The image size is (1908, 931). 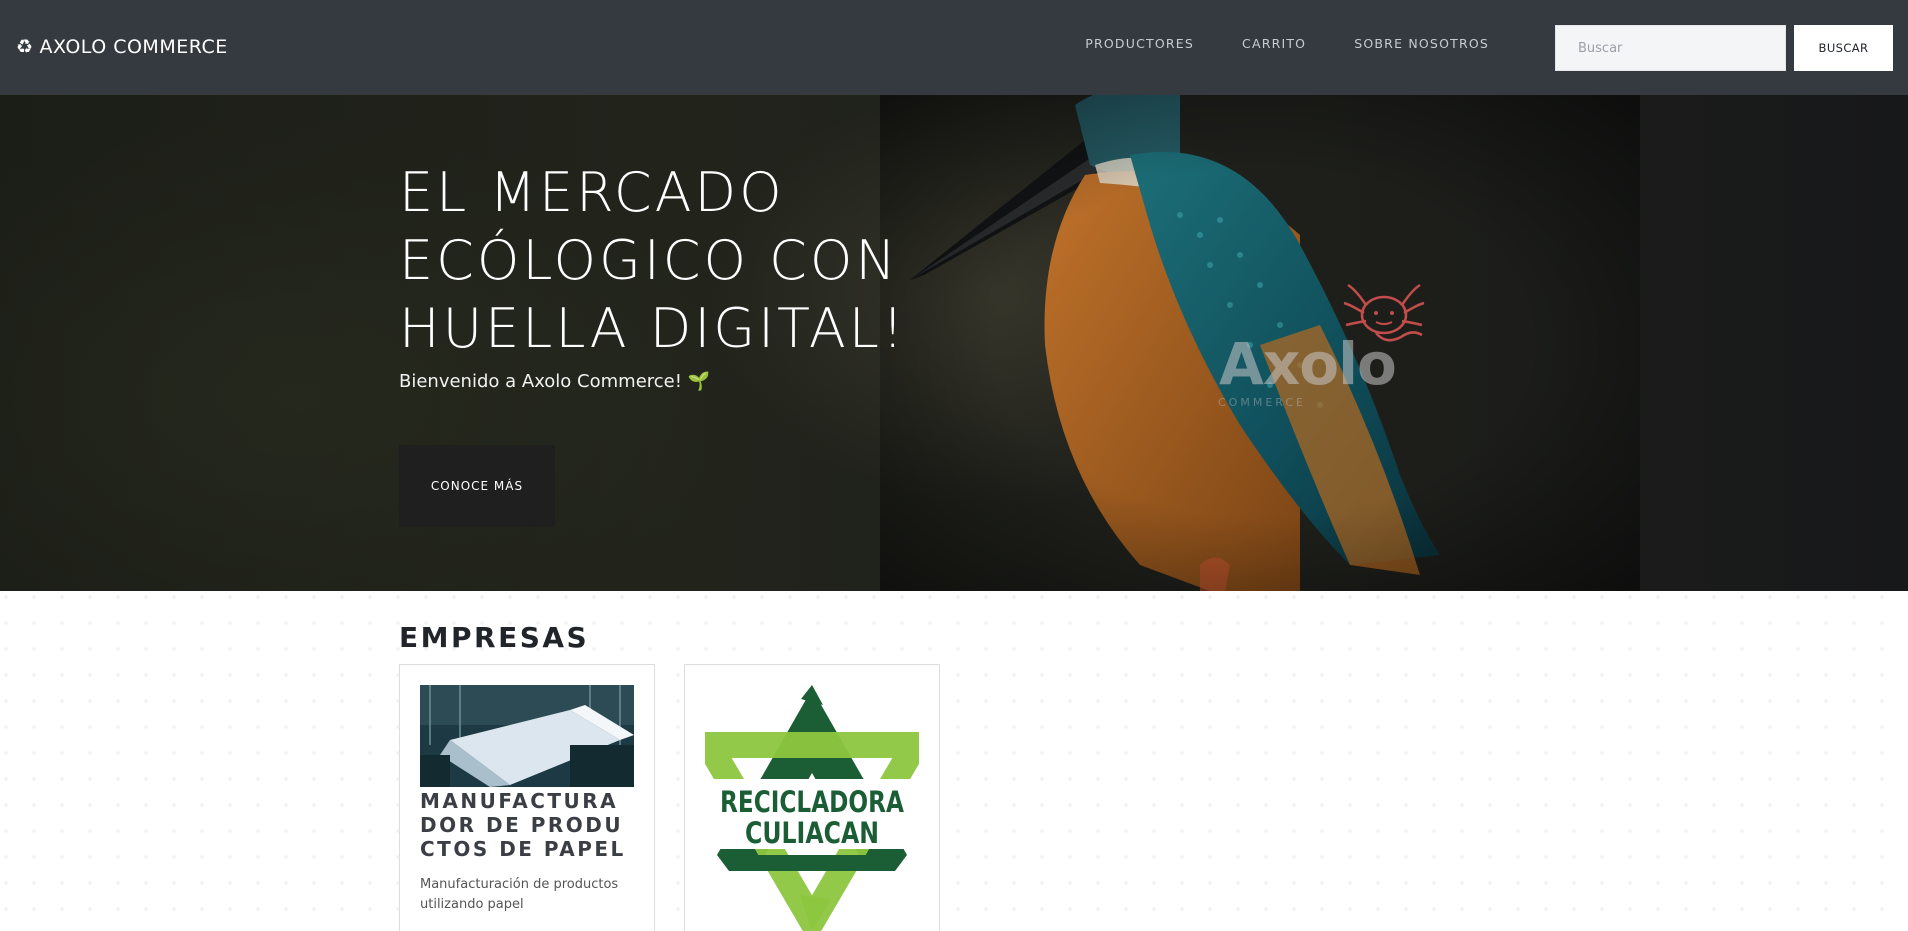 I want to click on nav-links: PRODUCTORES CARRITO SOBRE NOSOTROS, so click(x=1287, y=43).